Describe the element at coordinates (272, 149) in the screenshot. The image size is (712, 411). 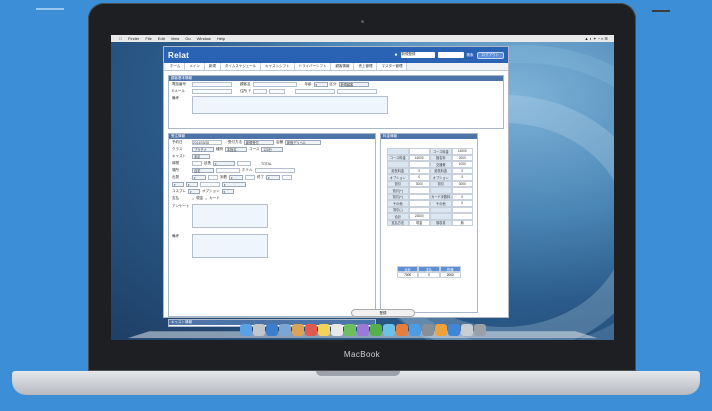
I see `course-select: 120分` at that location.